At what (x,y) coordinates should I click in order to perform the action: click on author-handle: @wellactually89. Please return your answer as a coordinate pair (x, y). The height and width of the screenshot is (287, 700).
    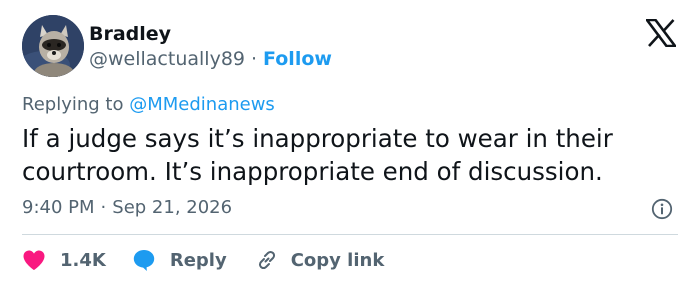
    Looking at the image, I should click on (167, 59).